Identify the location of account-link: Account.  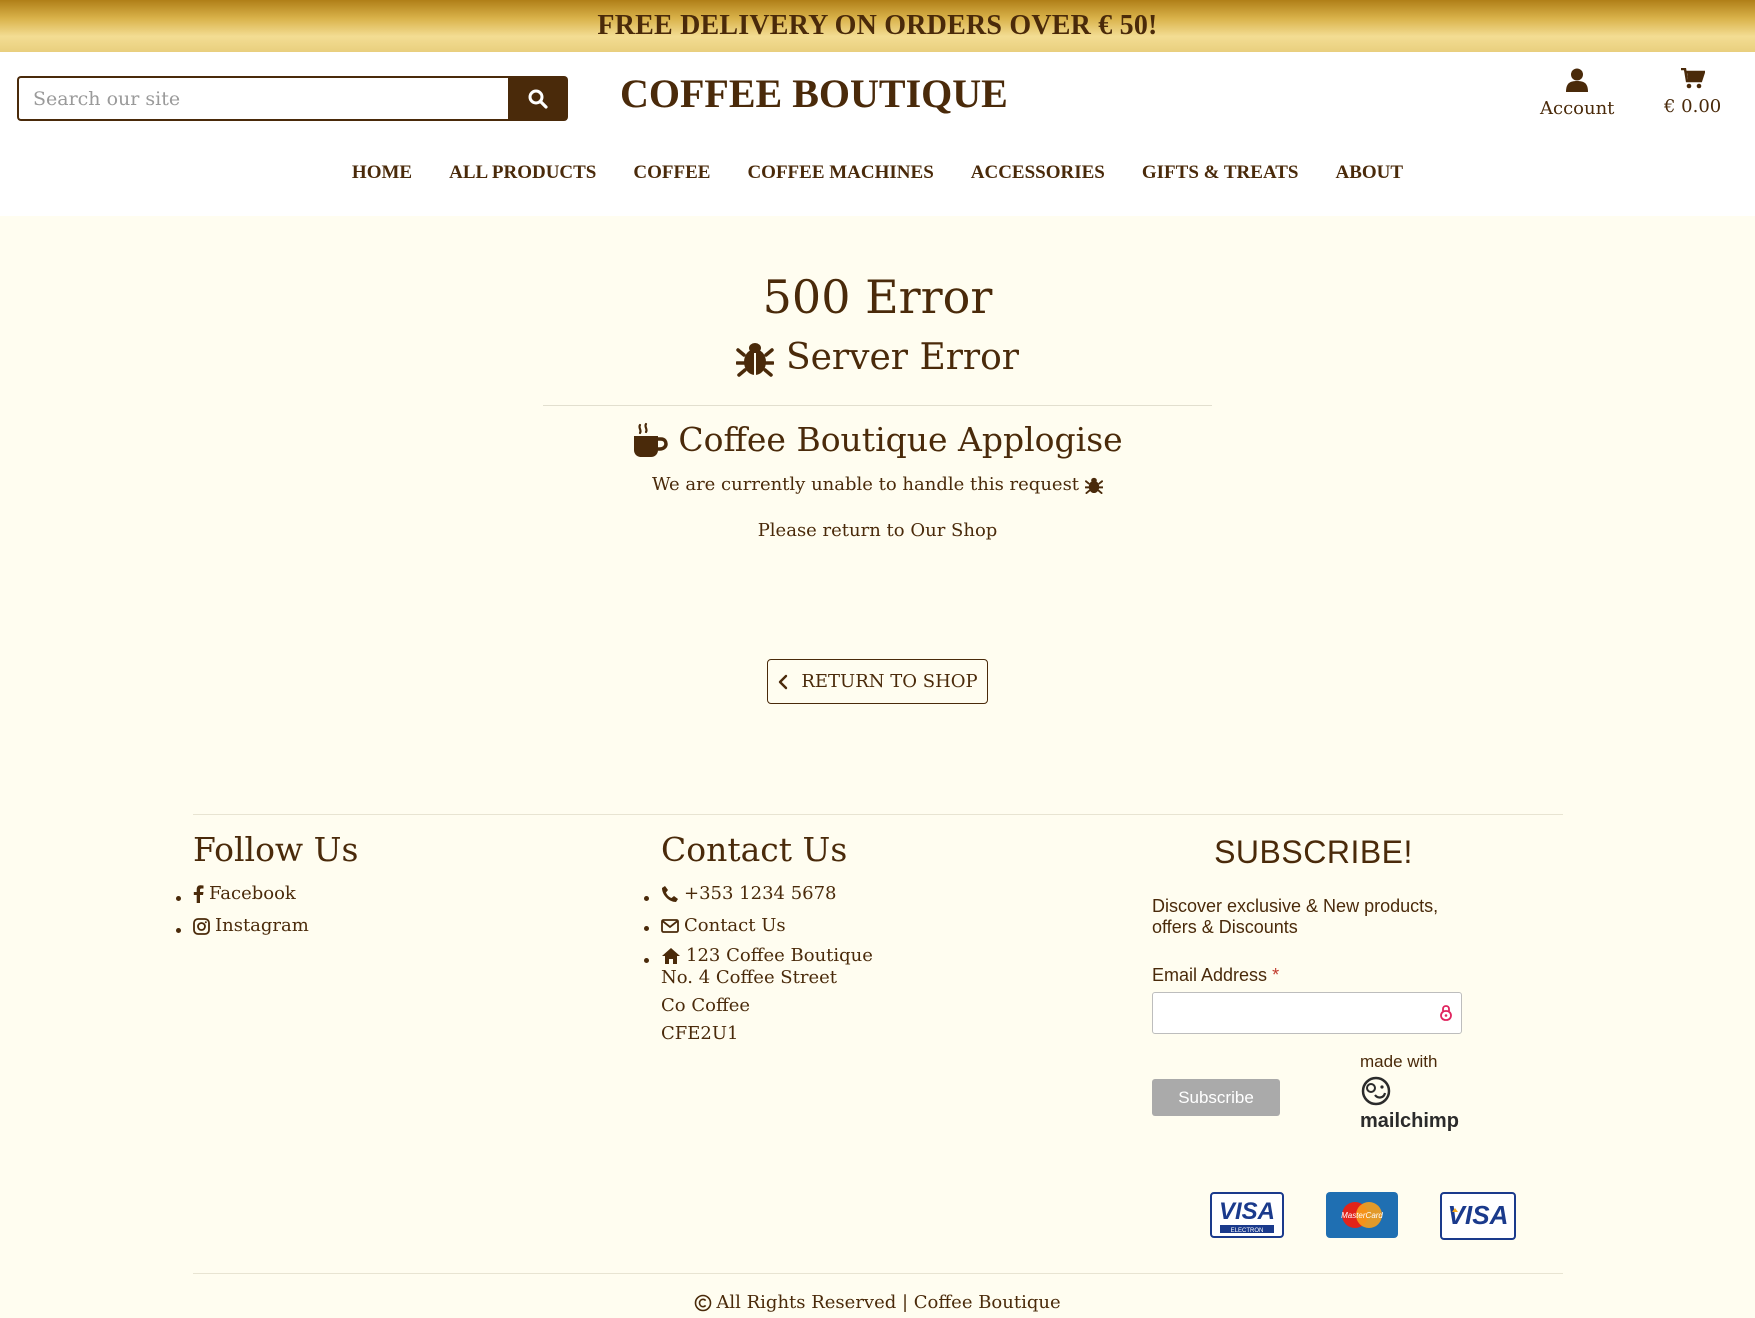
(1577, 93).